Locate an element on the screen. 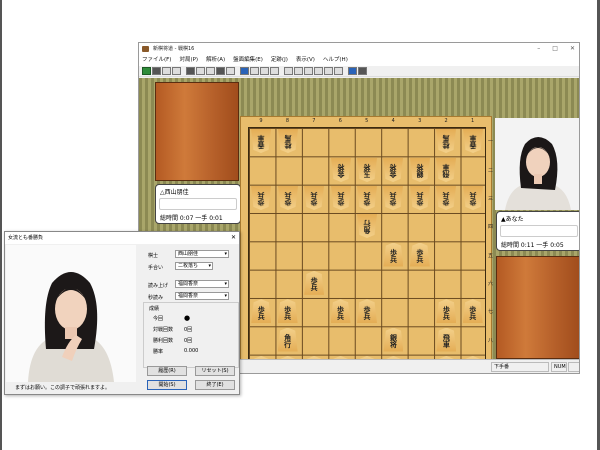  title-bar: 新棋将道 - 戦棋16 – □ ✕ is located at coordinates (359, 49).